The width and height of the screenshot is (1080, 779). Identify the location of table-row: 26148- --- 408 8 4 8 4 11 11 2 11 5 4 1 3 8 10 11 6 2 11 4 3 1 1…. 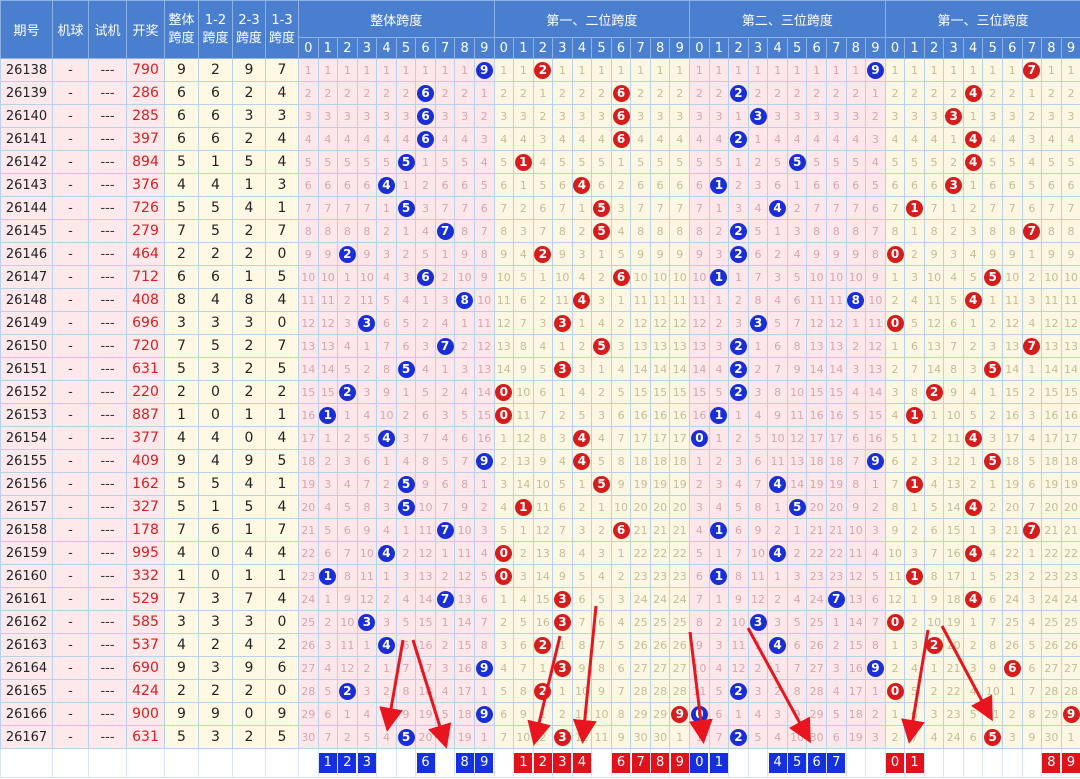
(540, 300).